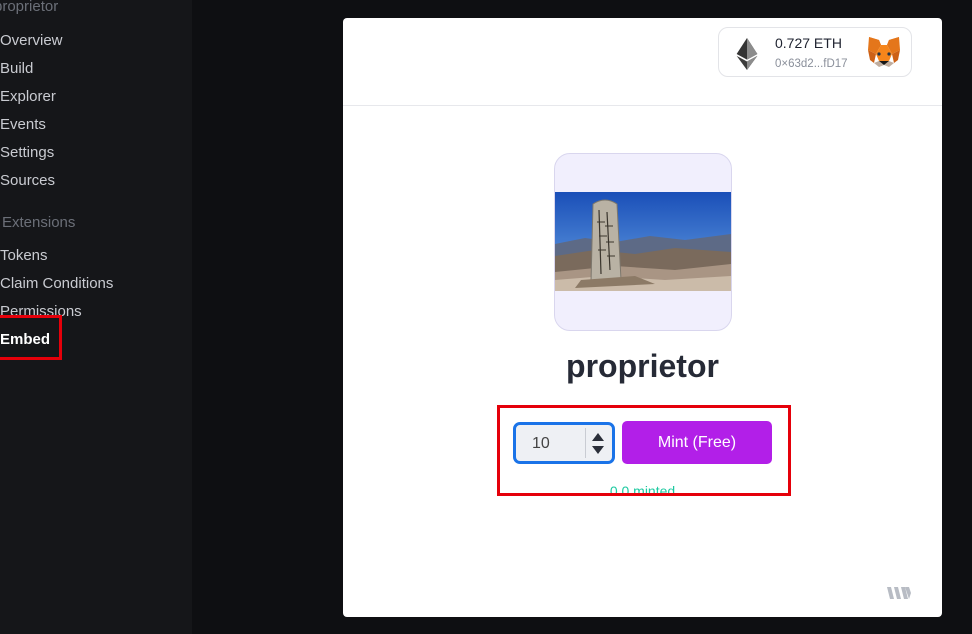  I want to click on sidebar-section-extensions: Extensions, so click(39, 222).